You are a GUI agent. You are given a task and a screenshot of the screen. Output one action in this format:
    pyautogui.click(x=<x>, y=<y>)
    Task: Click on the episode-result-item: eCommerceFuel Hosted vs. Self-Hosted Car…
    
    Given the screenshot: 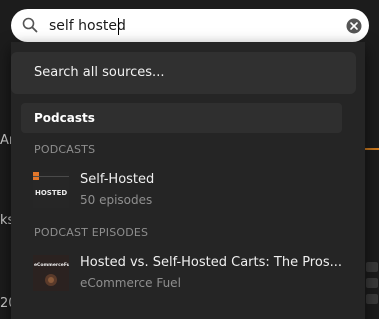 What is the action you would take?
    pyautogui.click(x=186, y=274)
    